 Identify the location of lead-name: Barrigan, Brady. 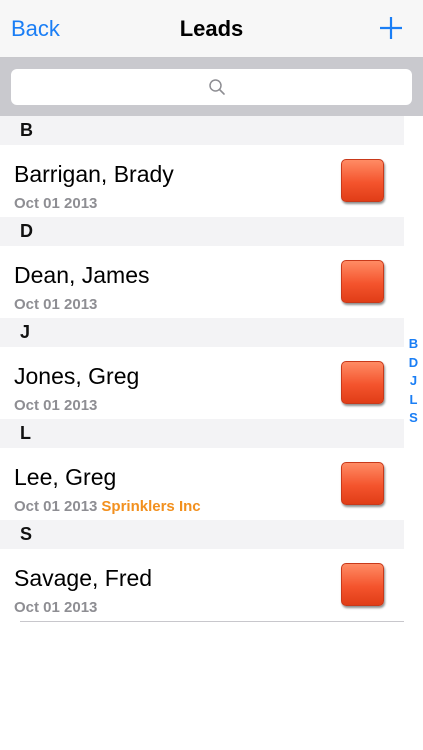
(94, 174).